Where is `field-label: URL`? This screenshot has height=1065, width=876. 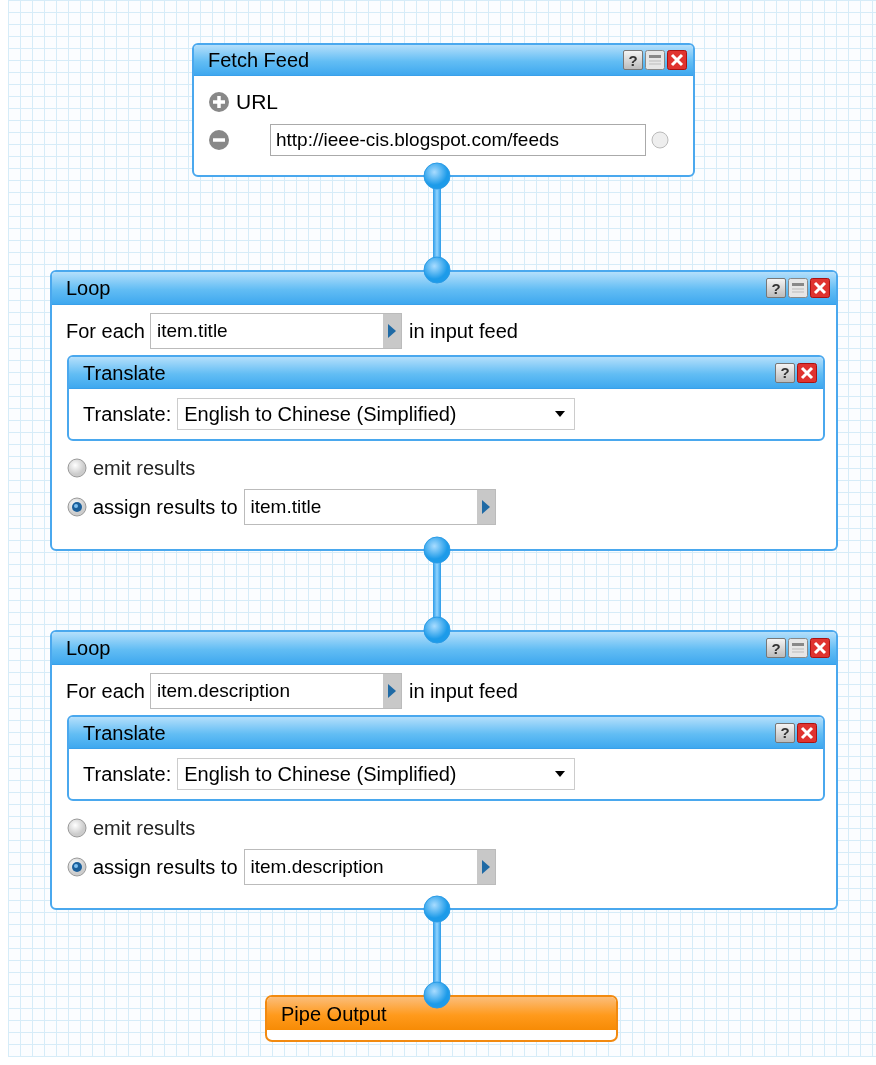
field-label: URL is located at coordinates (257, 102).